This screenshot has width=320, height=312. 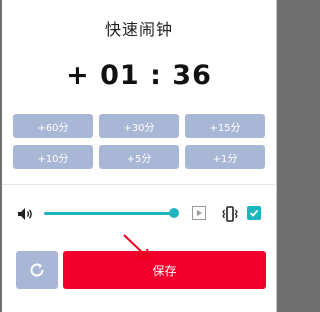 What do you see at coordinates (225, 157) in the screenshot?
I see `add-1-min-button: +1分` at bounding box center [225, 157].